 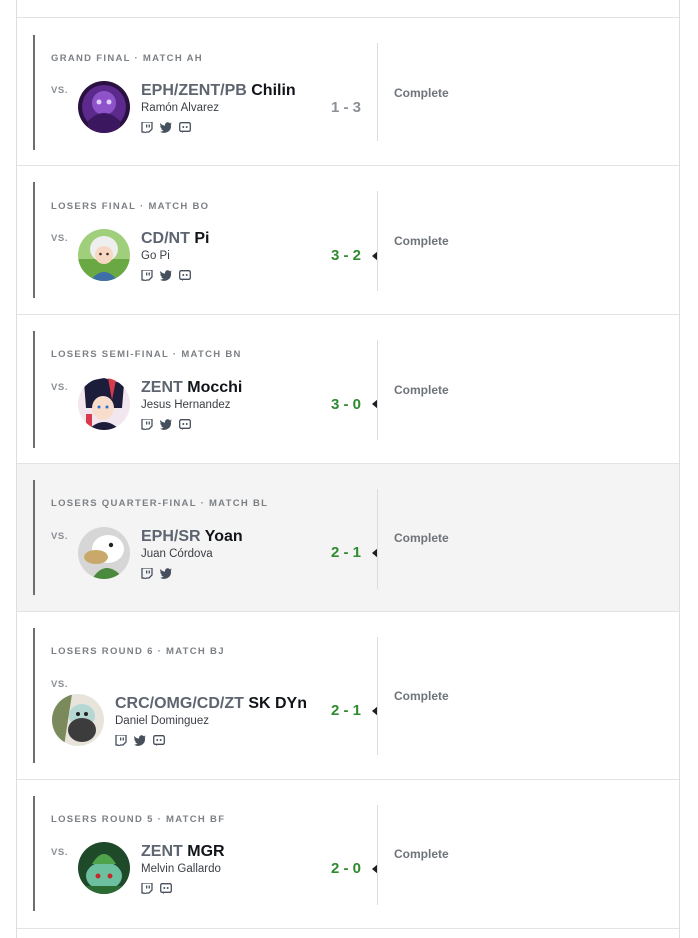 What do you see at coordinates (165, 238) in the screenshot?
I see `opponent-team-prefix: CD/NT` at bounding box center [165, 238].